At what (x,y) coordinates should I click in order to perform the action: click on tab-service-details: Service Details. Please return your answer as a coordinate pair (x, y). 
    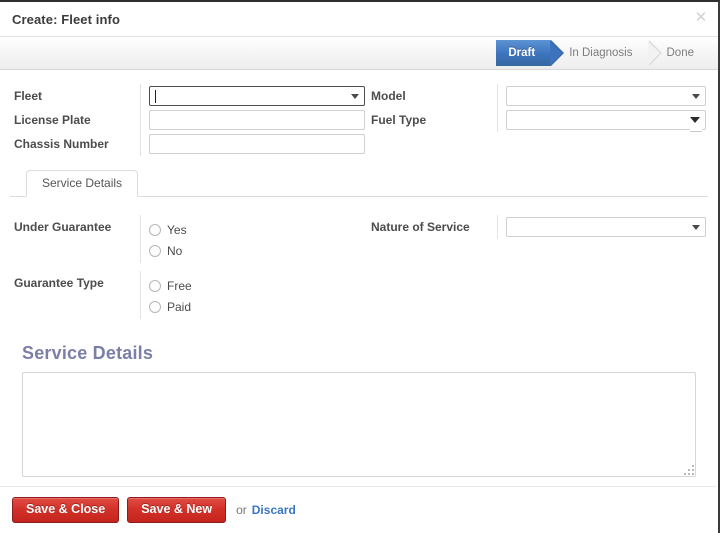
    Looking at the image, I should click on (82, 183).